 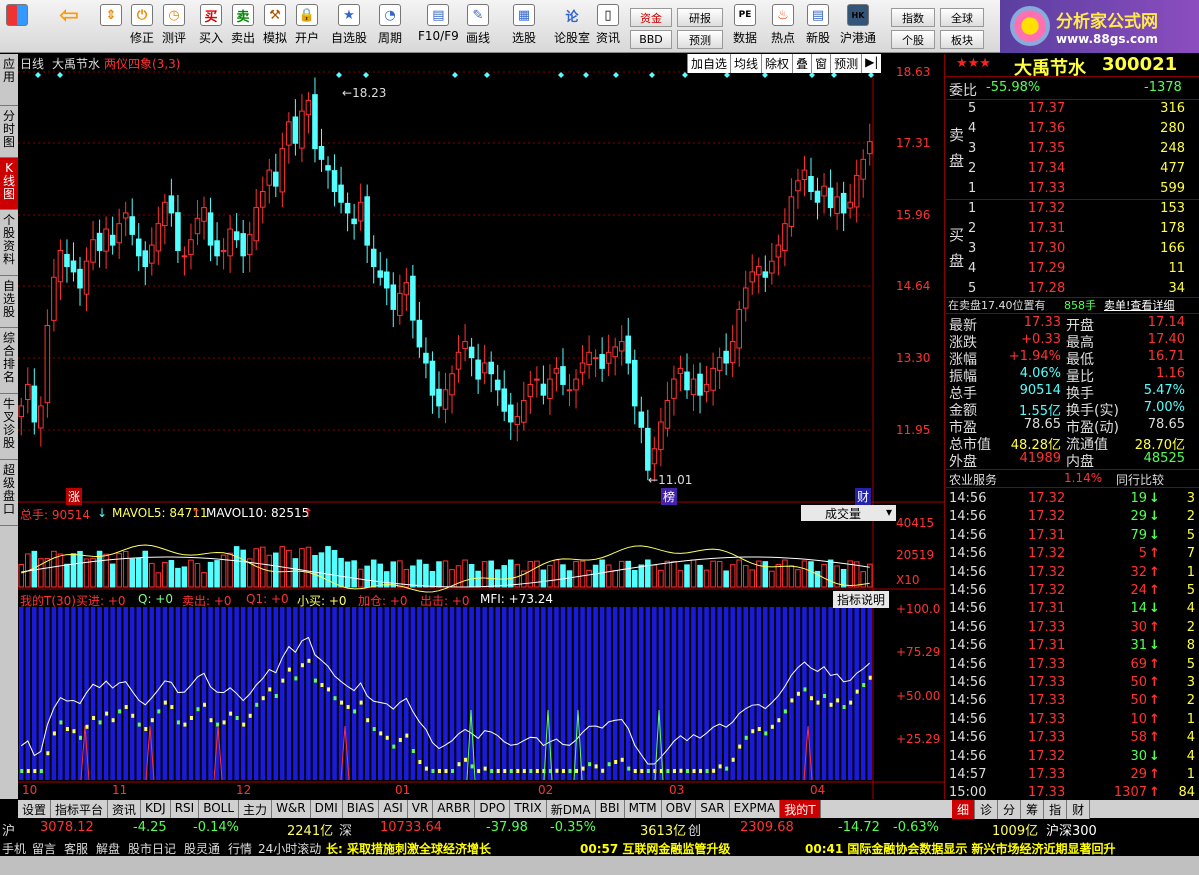 What do you see at coordinates (9, 132) in the screenshot?
I see `tab-intraday: 分时图` at bounding box center [9, 132].